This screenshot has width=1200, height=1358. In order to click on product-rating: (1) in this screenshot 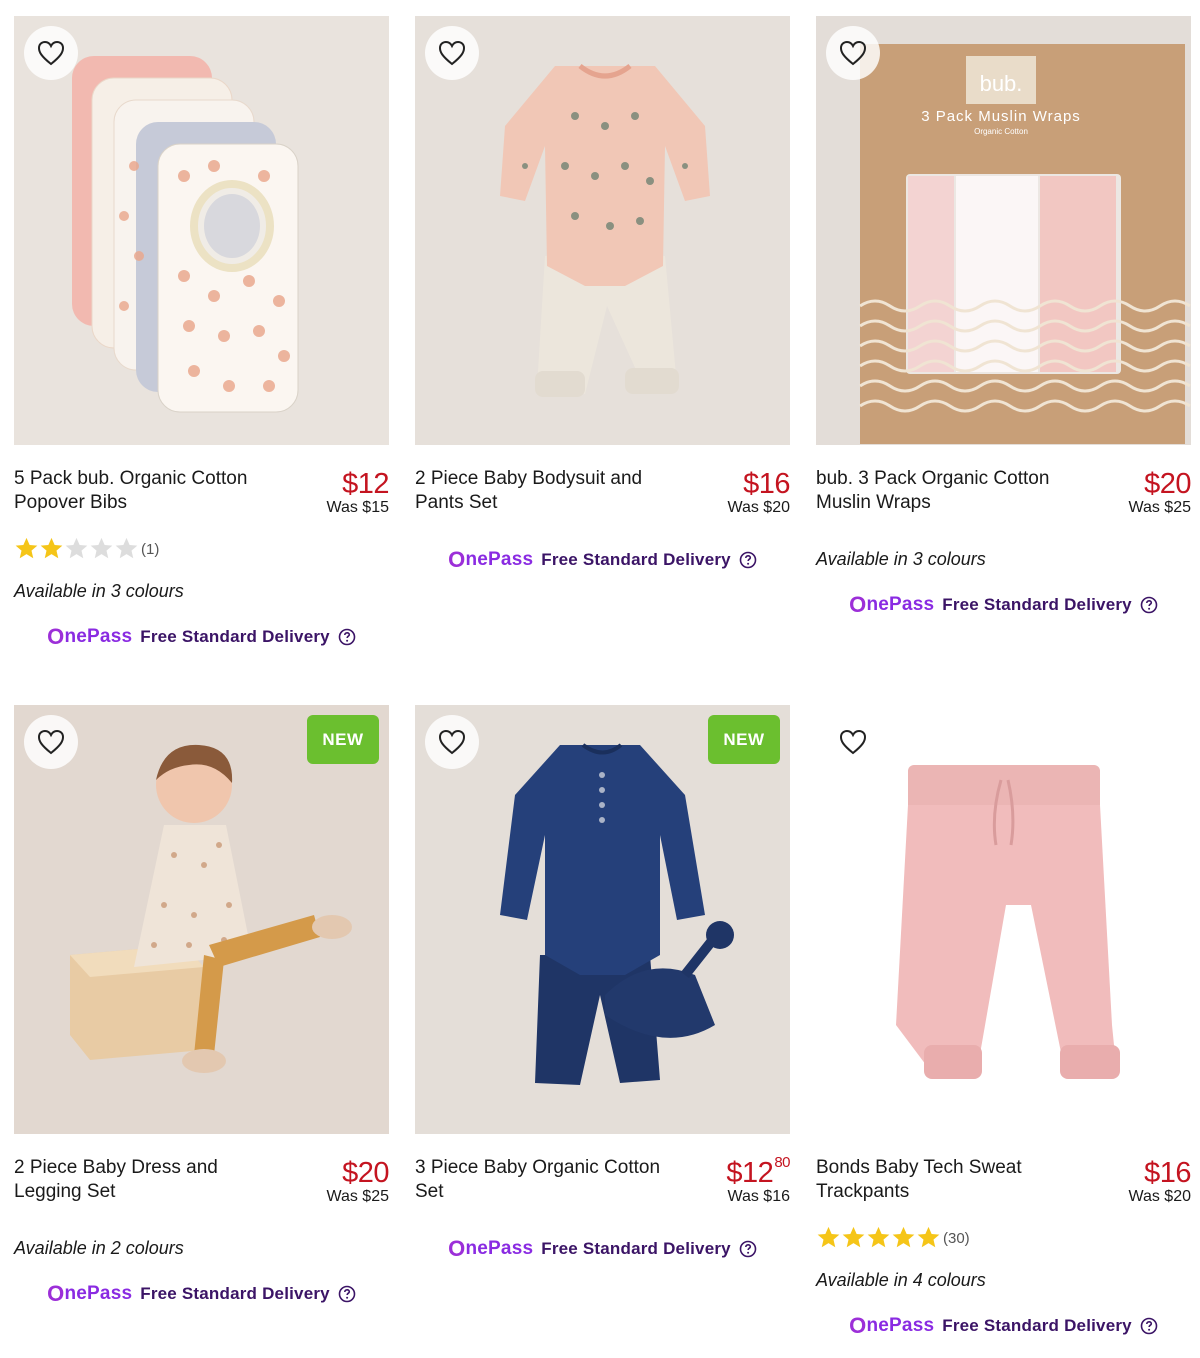, I will do `click(201, 548)`.